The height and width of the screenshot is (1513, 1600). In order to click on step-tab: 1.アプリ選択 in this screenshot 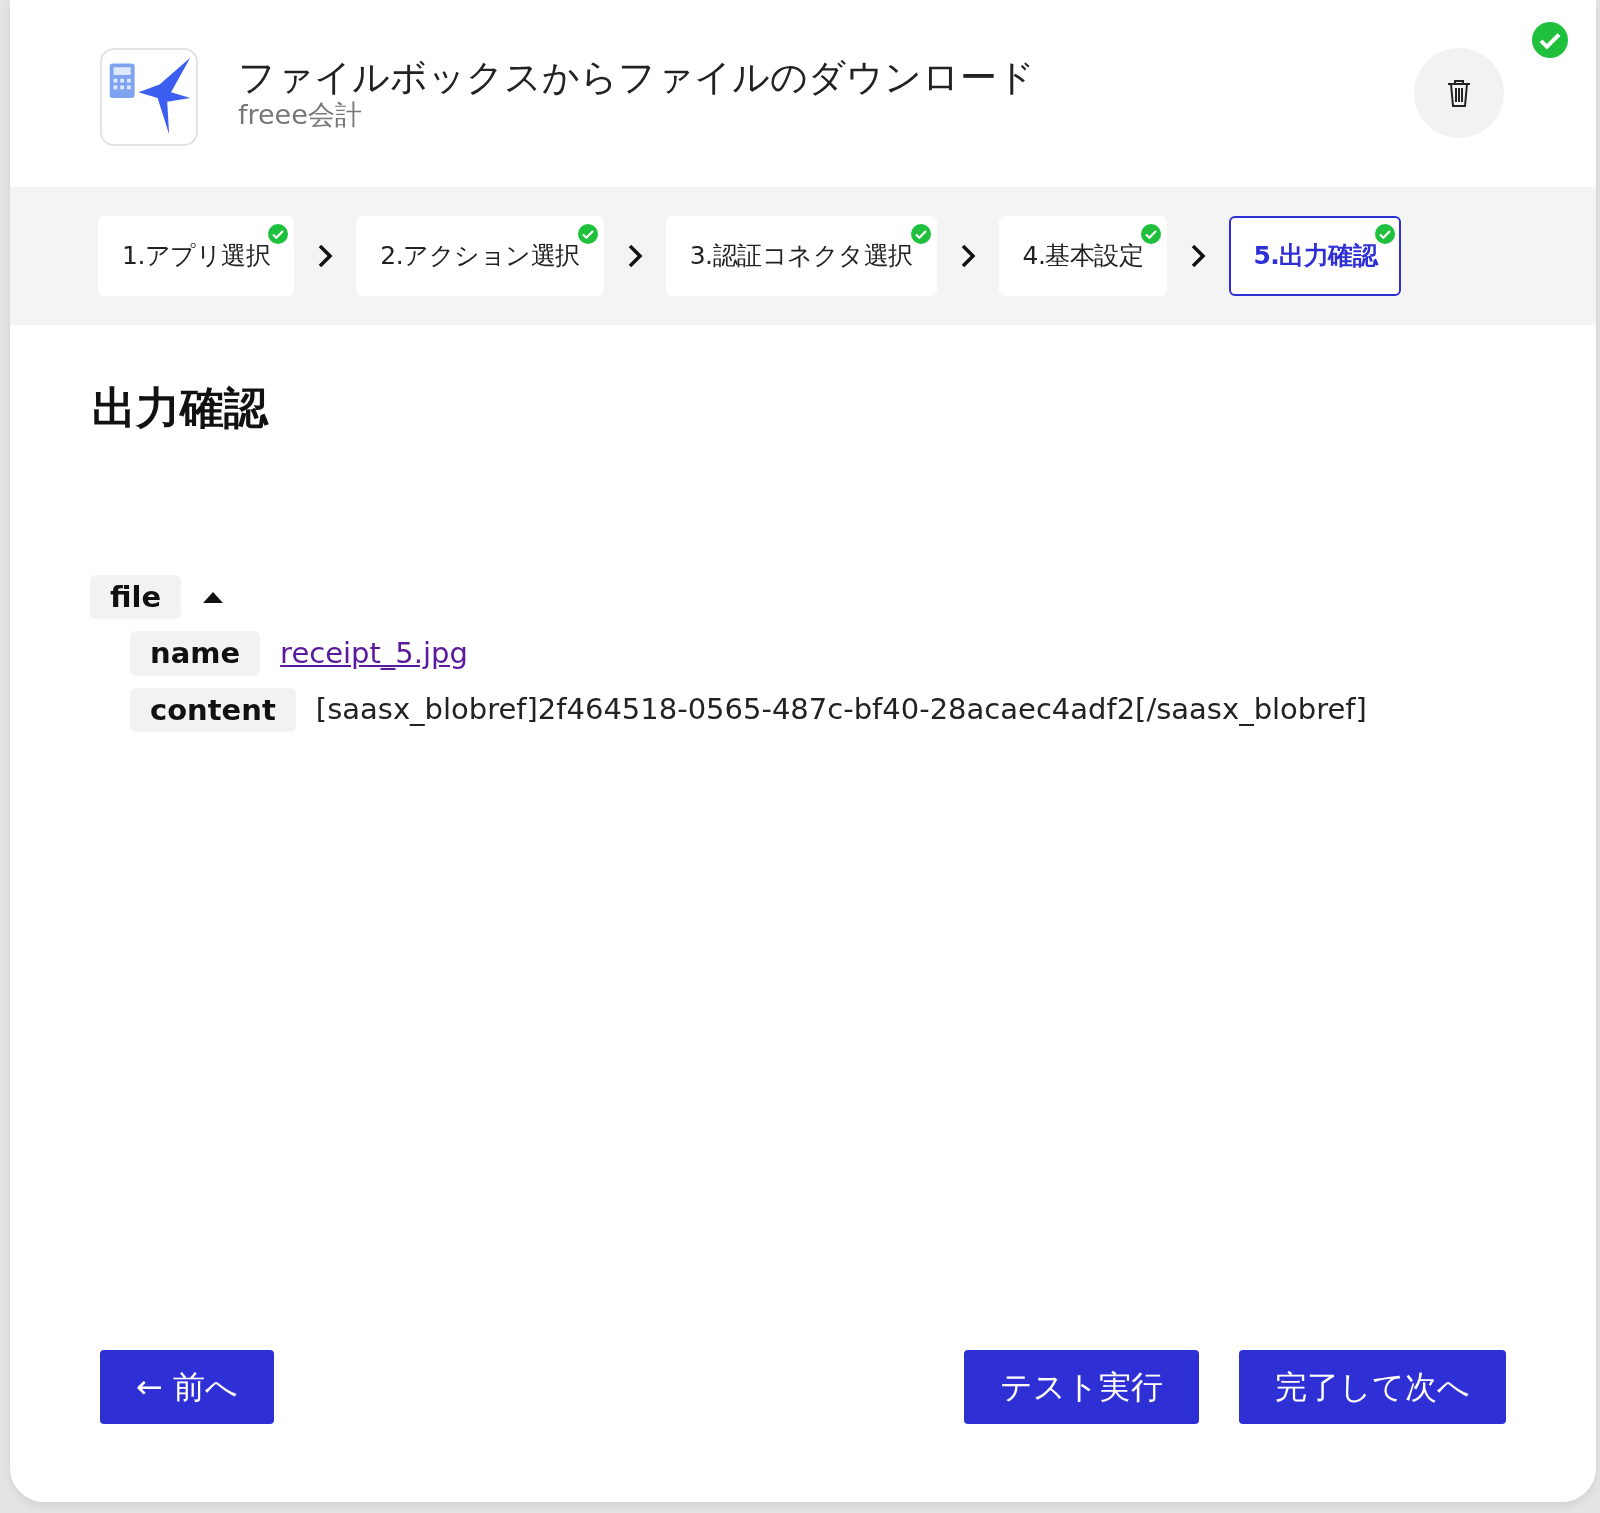, I will do `click(196, 256)`.